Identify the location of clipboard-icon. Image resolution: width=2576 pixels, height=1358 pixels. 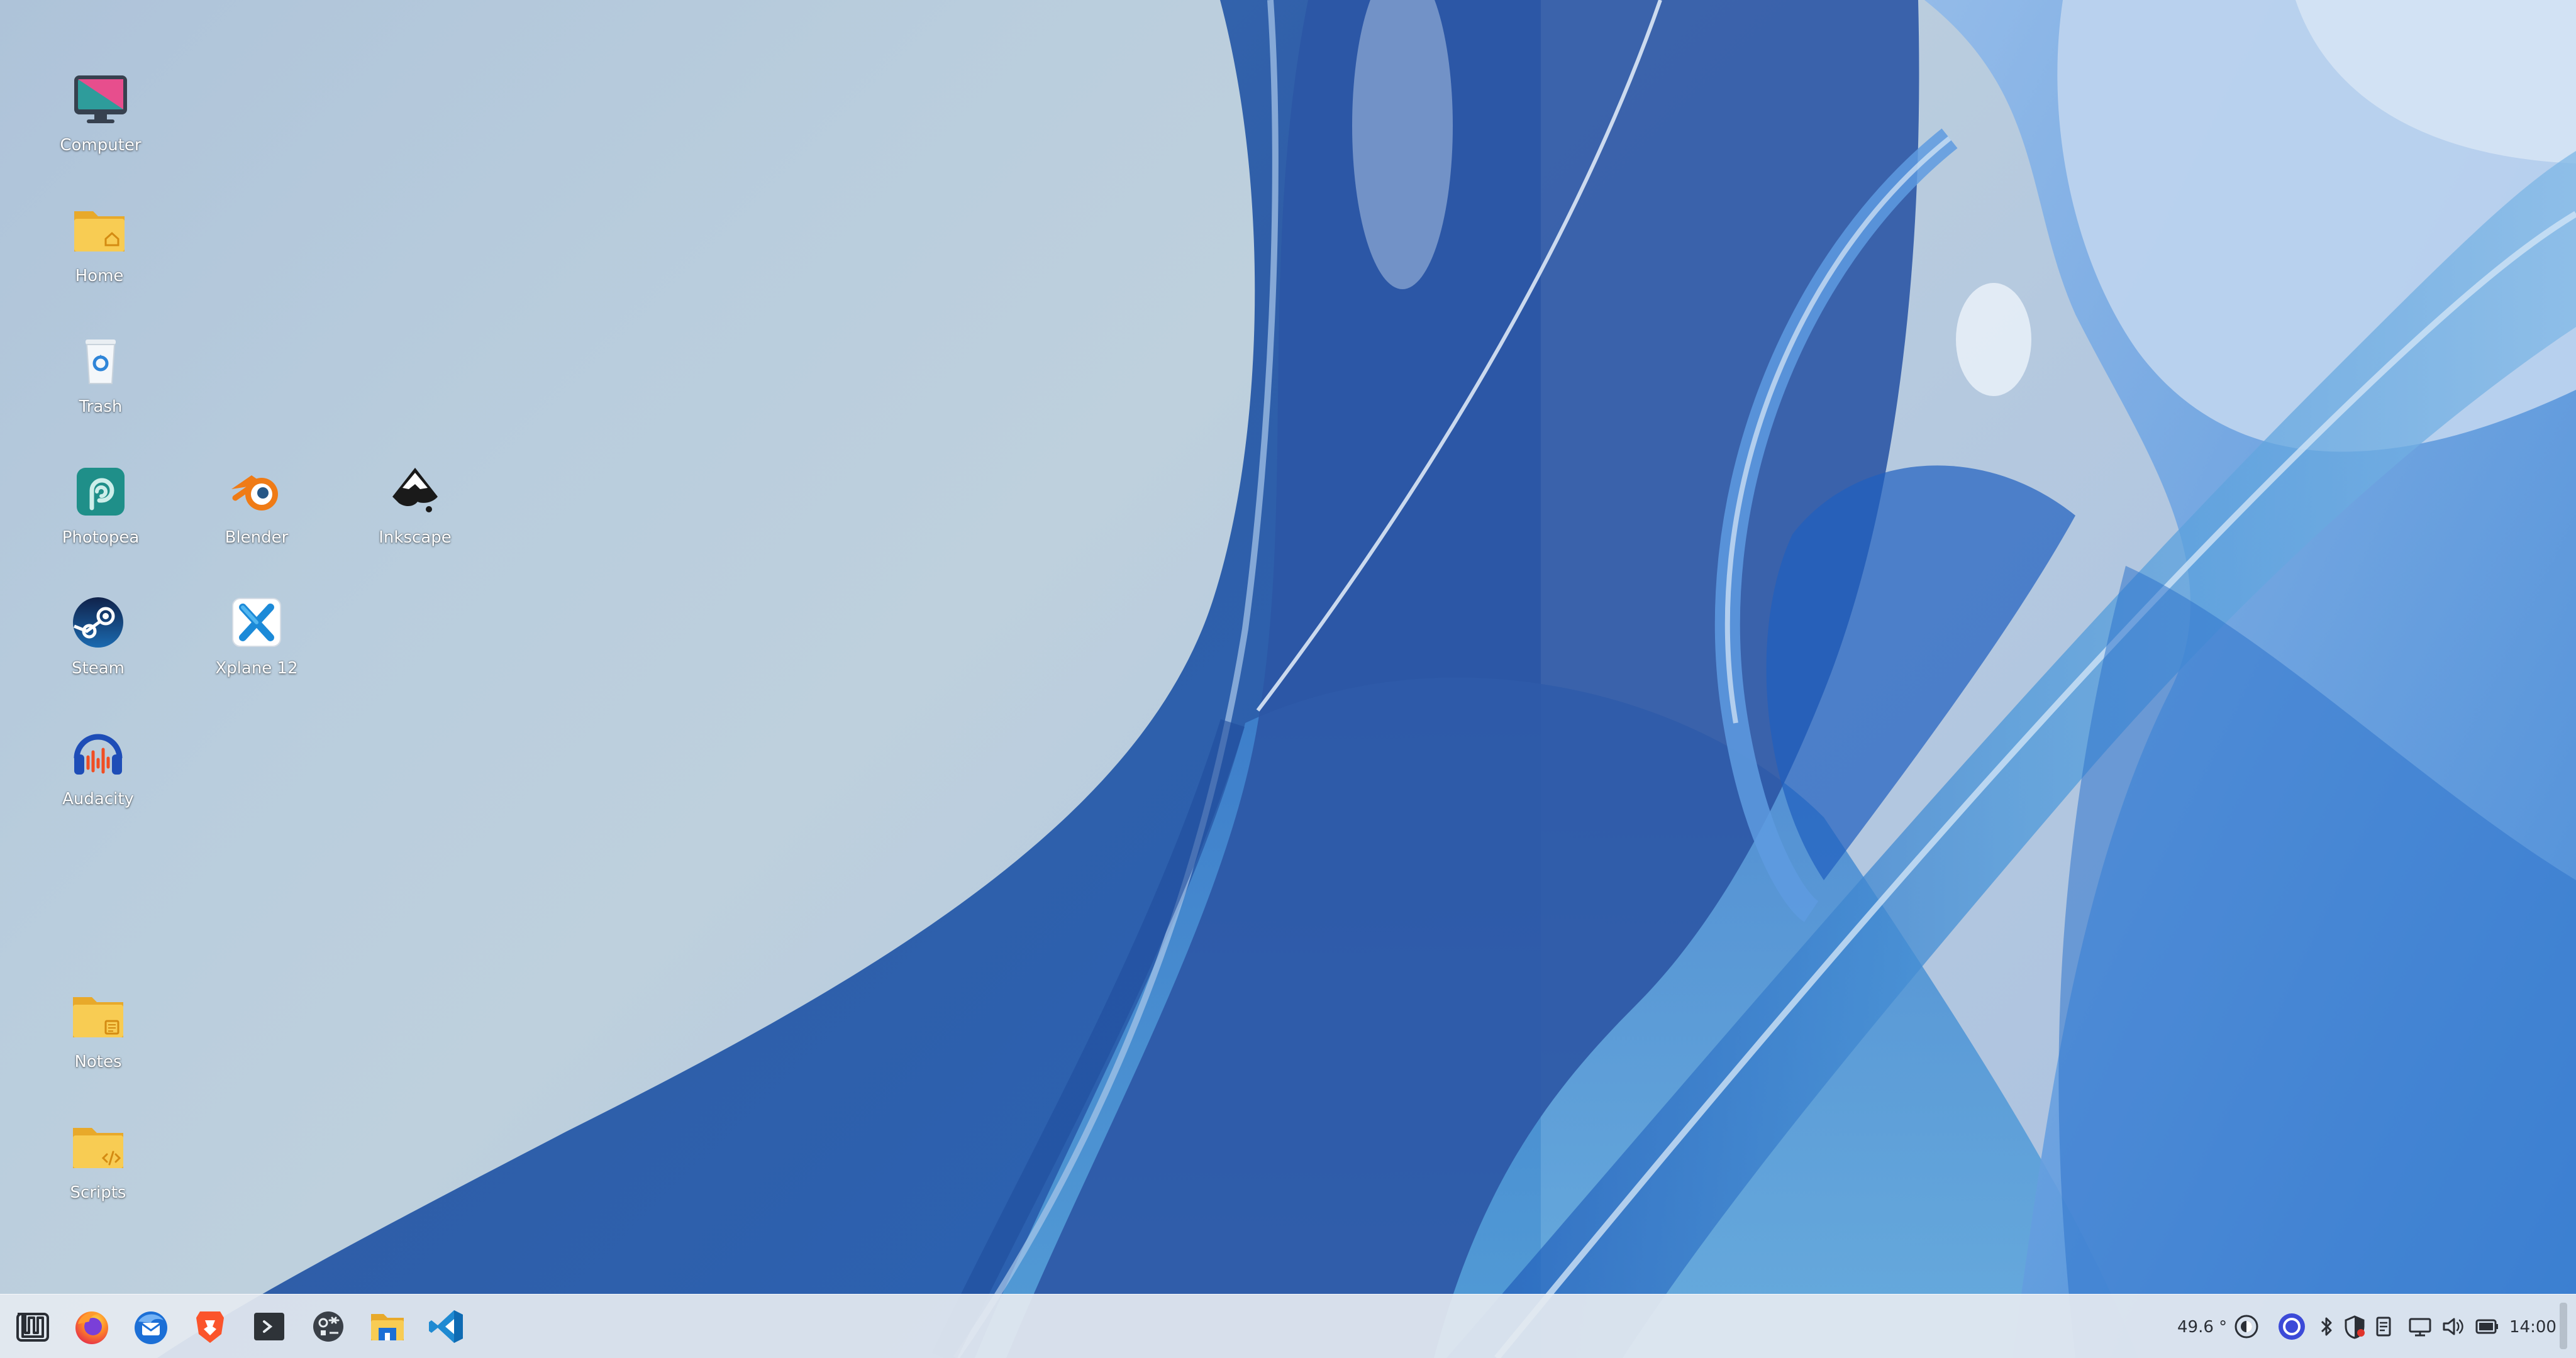
(2383, 1326).